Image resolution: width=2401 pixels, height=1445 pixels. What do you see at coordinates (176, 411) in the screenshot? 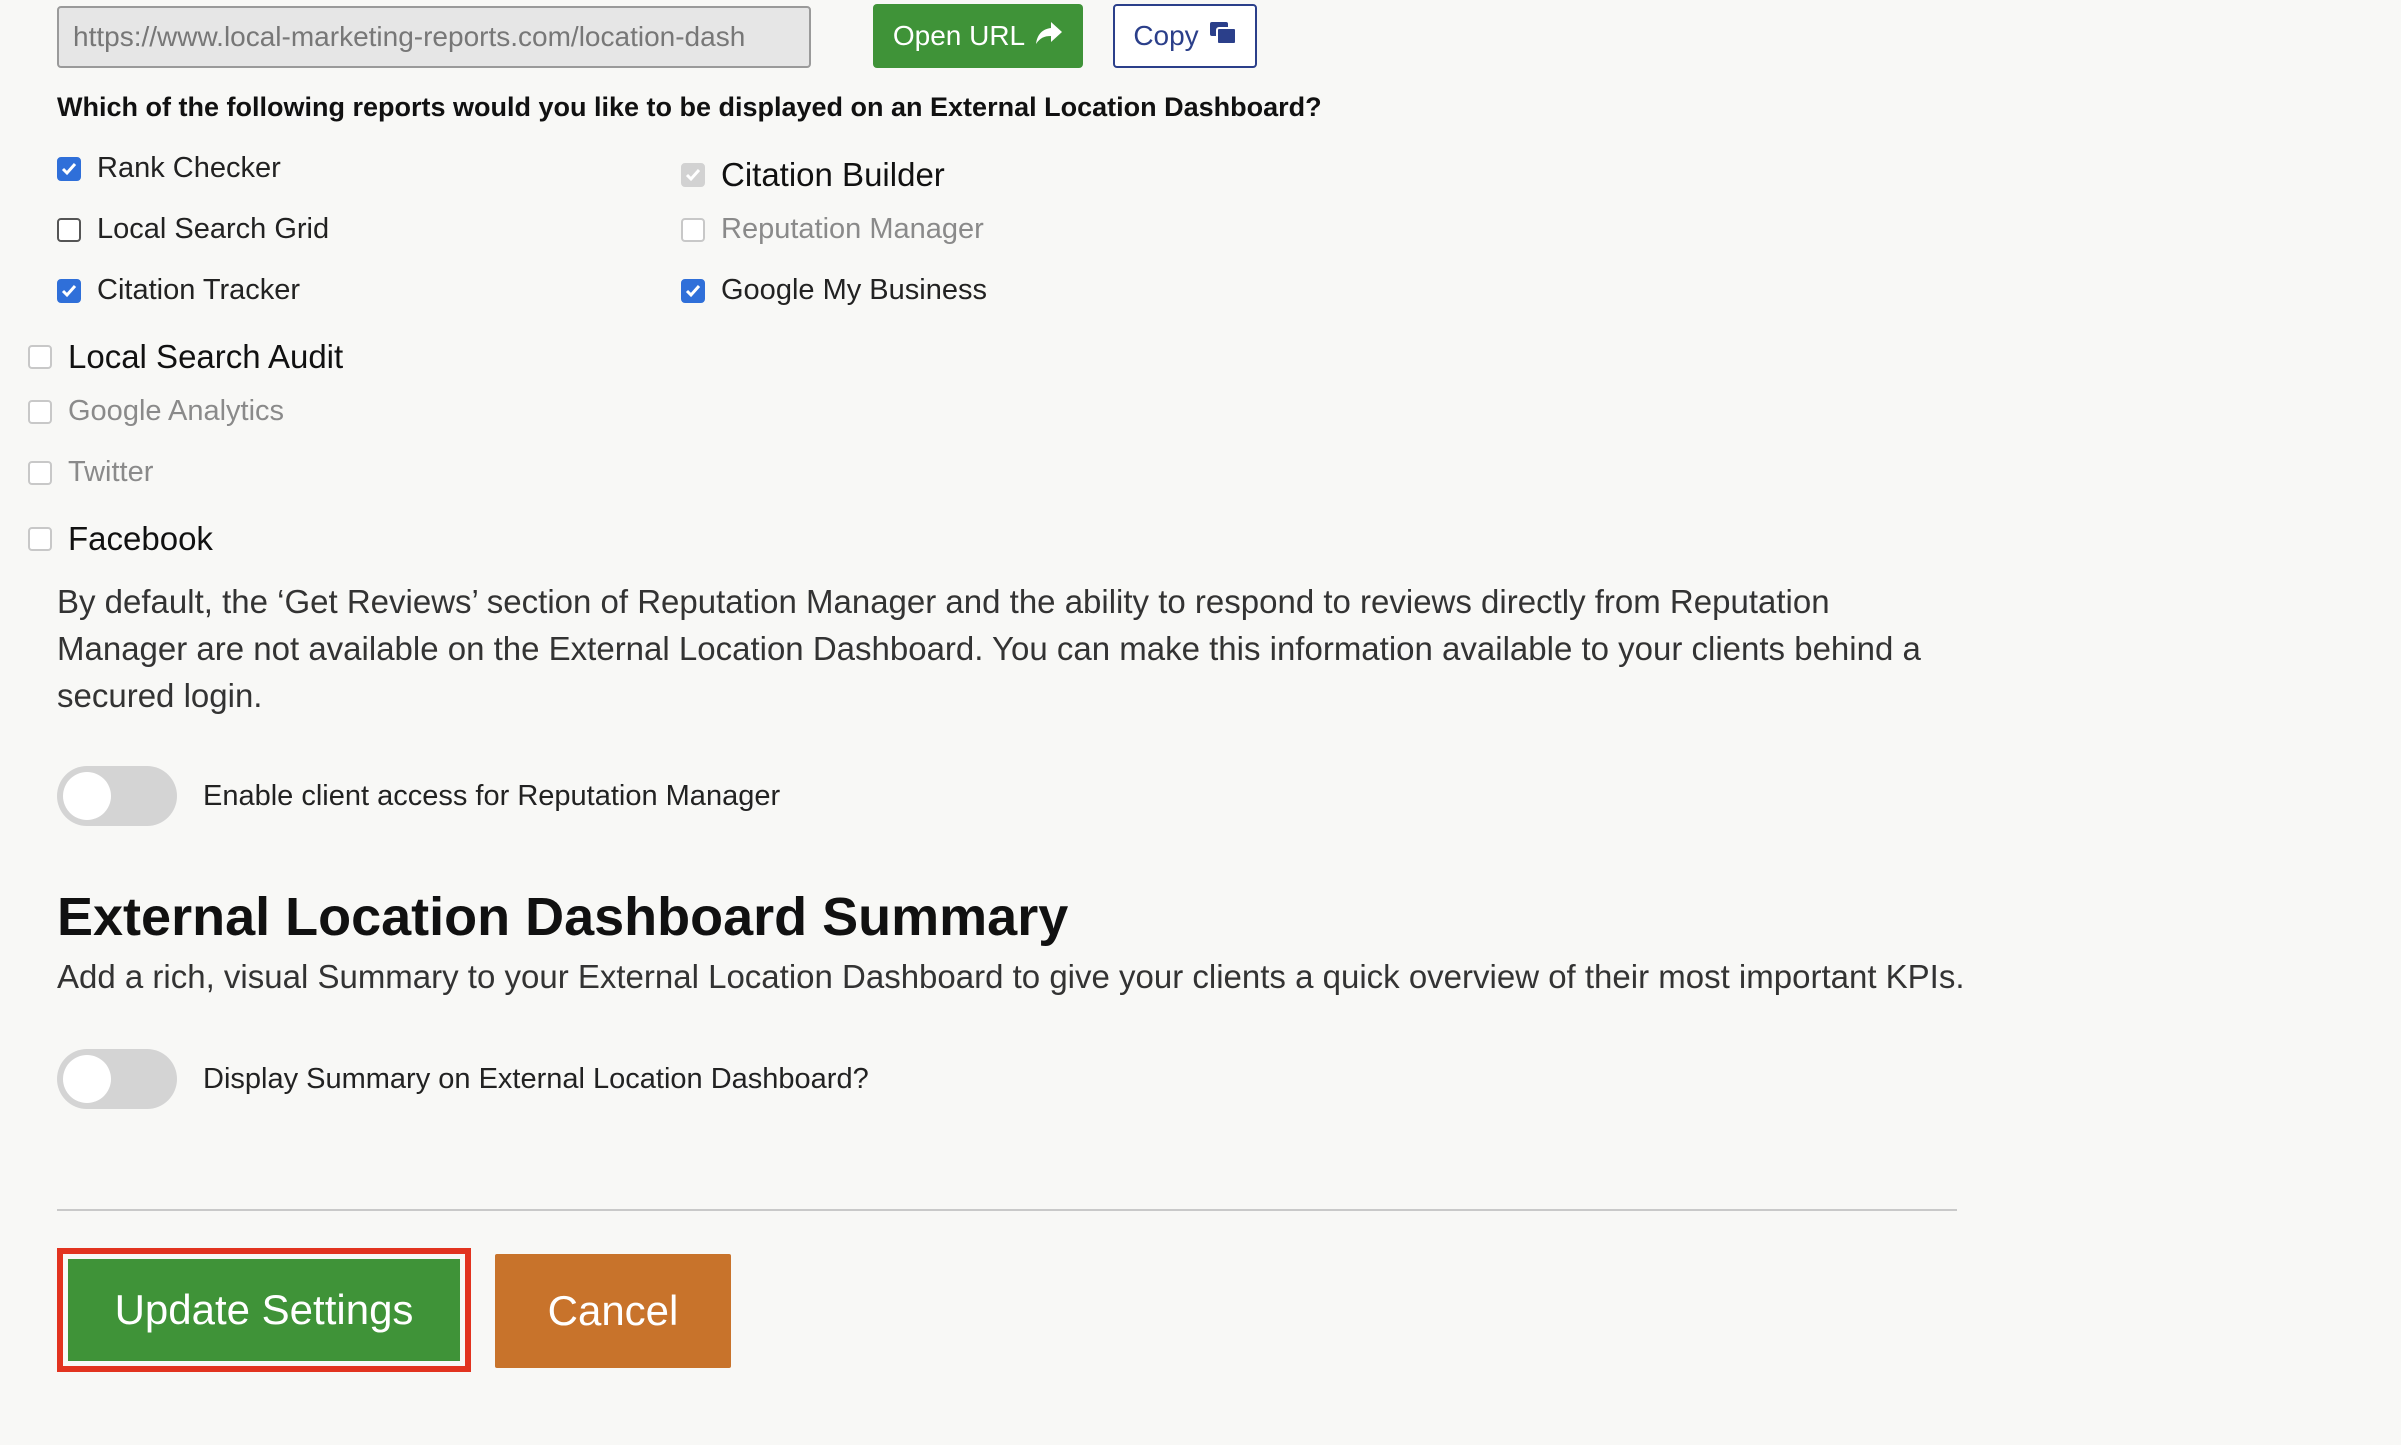
I see `google-analytics-label: Google Analytics` at bounding box center [176, 411].